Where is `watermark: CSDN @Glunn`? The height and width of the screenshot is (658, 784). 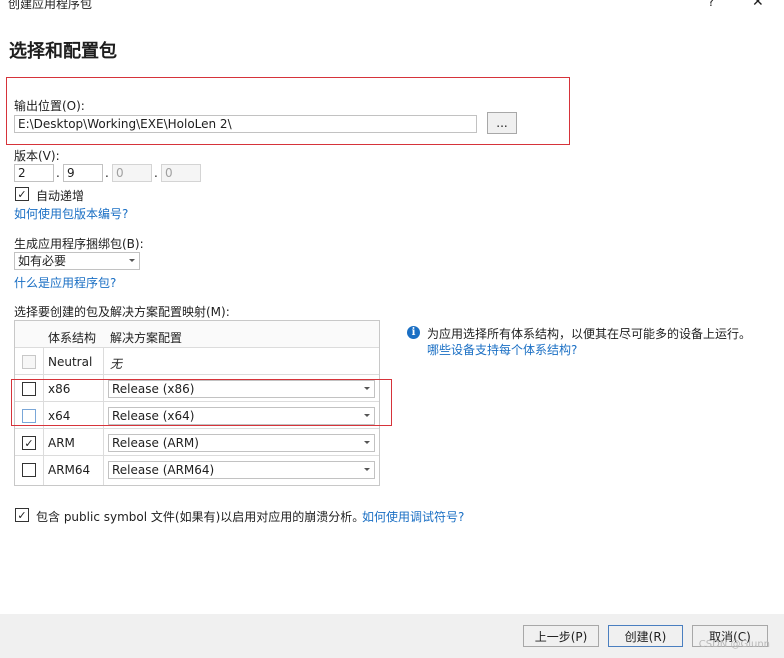
watermark: CSDN @Glunn is located at coordinates (734, 644).